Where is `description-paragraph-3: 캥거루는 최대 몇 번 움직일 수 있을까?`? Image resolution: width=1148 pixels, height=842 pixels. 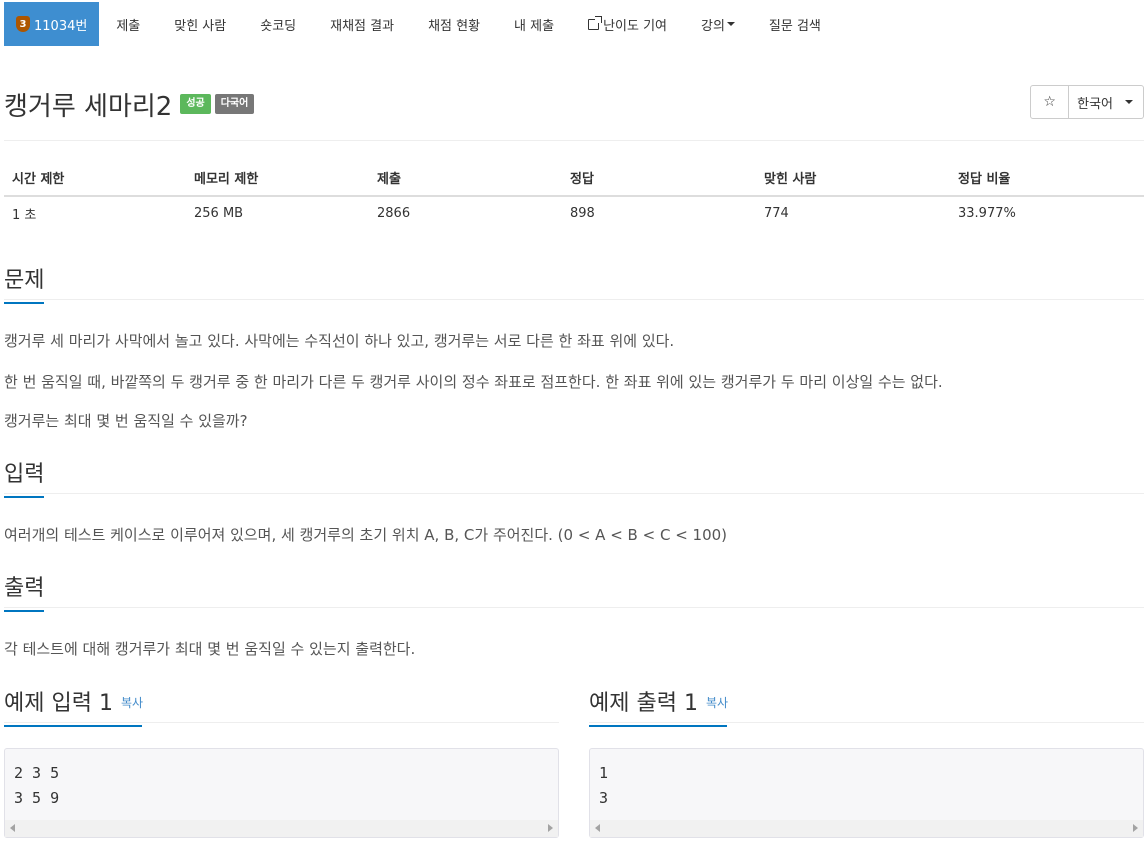 description-paragraph-3: 캥거루는 최대 몇 번 움직일 수 있을까? is located at coordinates (126, 421).